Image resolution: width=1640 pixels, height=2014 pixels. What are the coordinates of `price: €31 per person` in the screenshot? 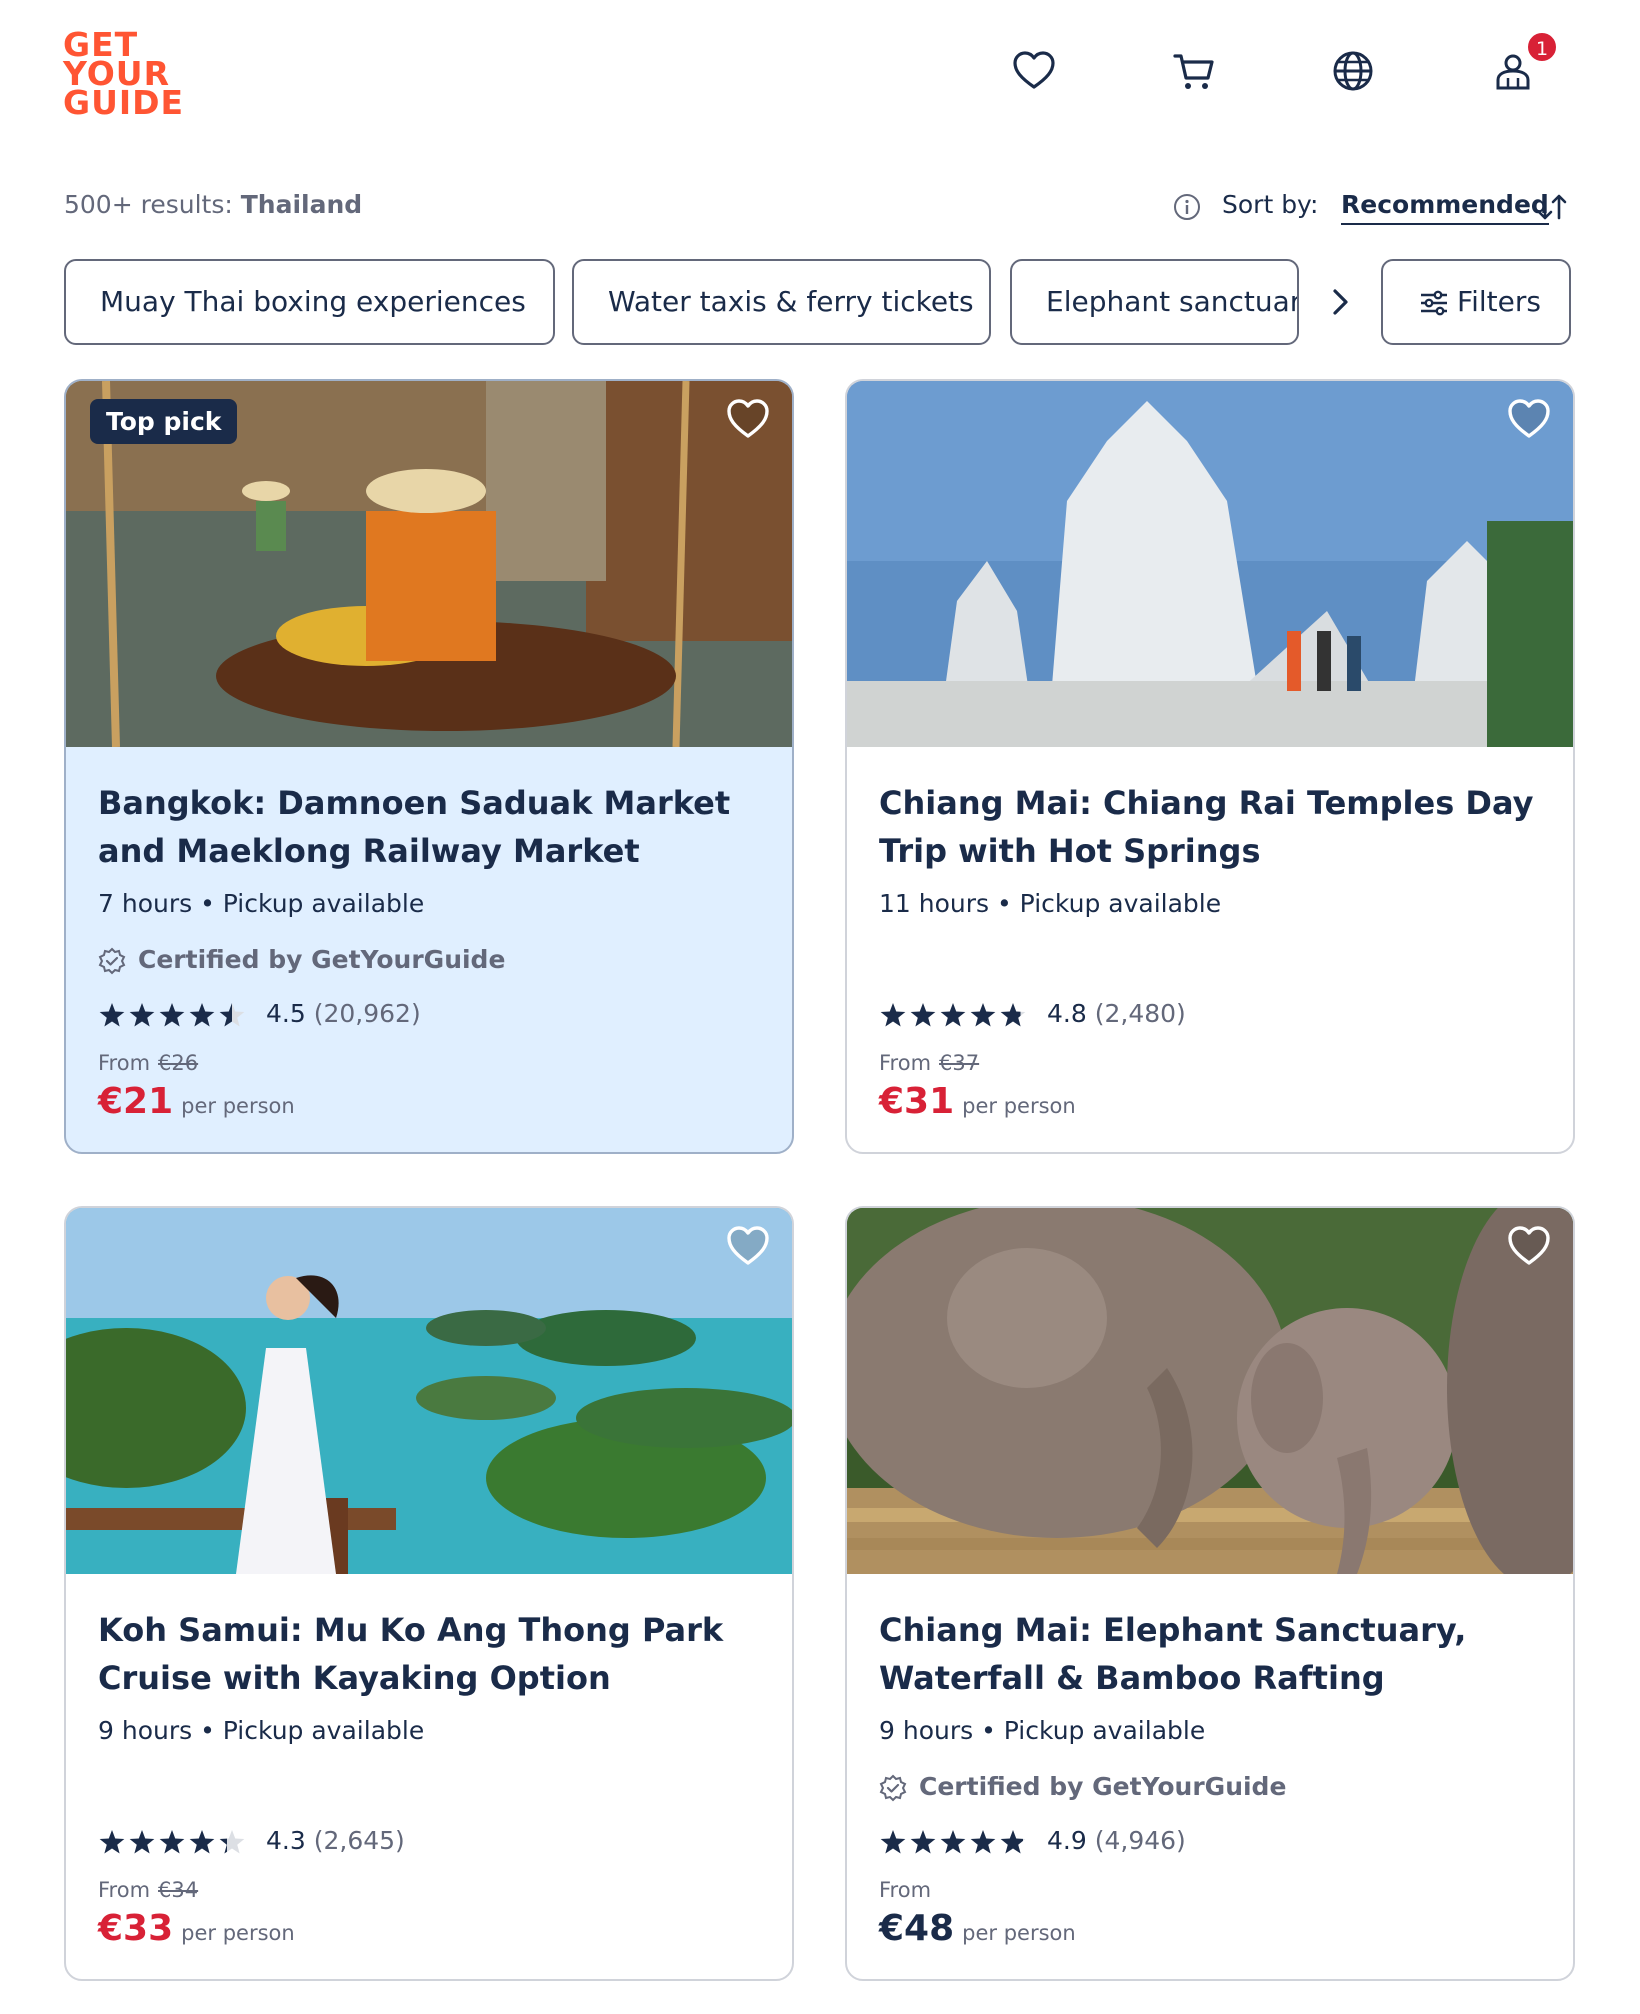 It's located at (977, 1101).